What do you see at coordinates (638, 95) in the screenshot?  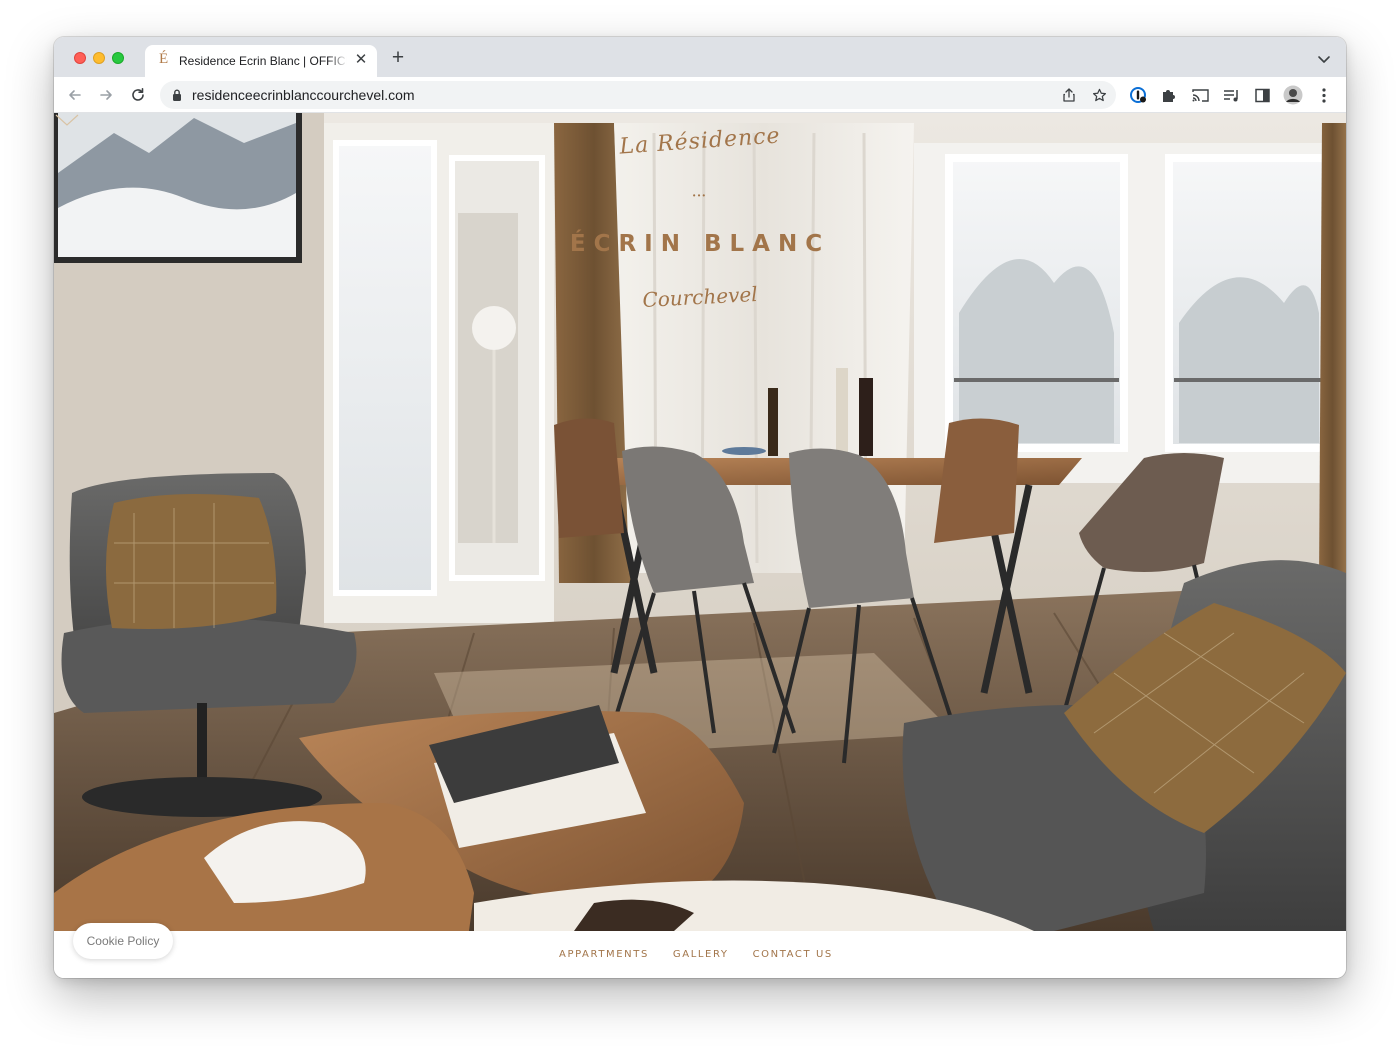 I see `address-bar: residenceecrinblanccourchevel.com` at bounding box center [638, 95].